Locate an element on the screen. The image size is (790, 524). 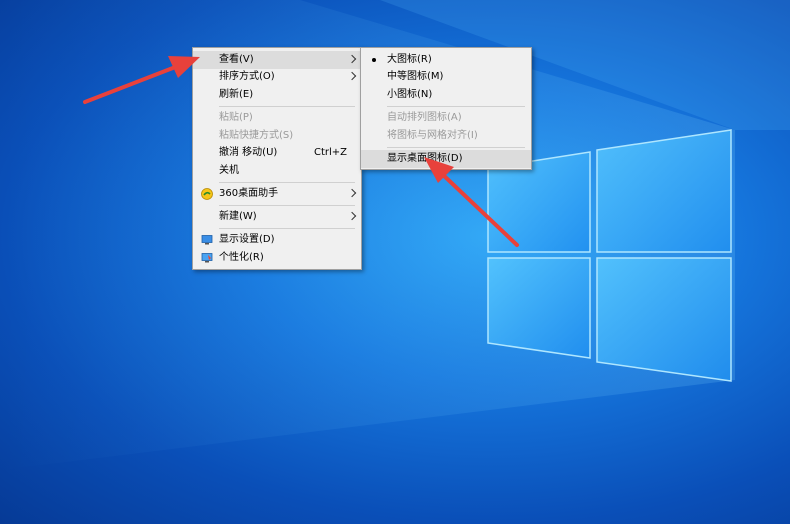
submenu-item-auto-arrange: 自动排列图标(A) is located at coordinates (446, 118).